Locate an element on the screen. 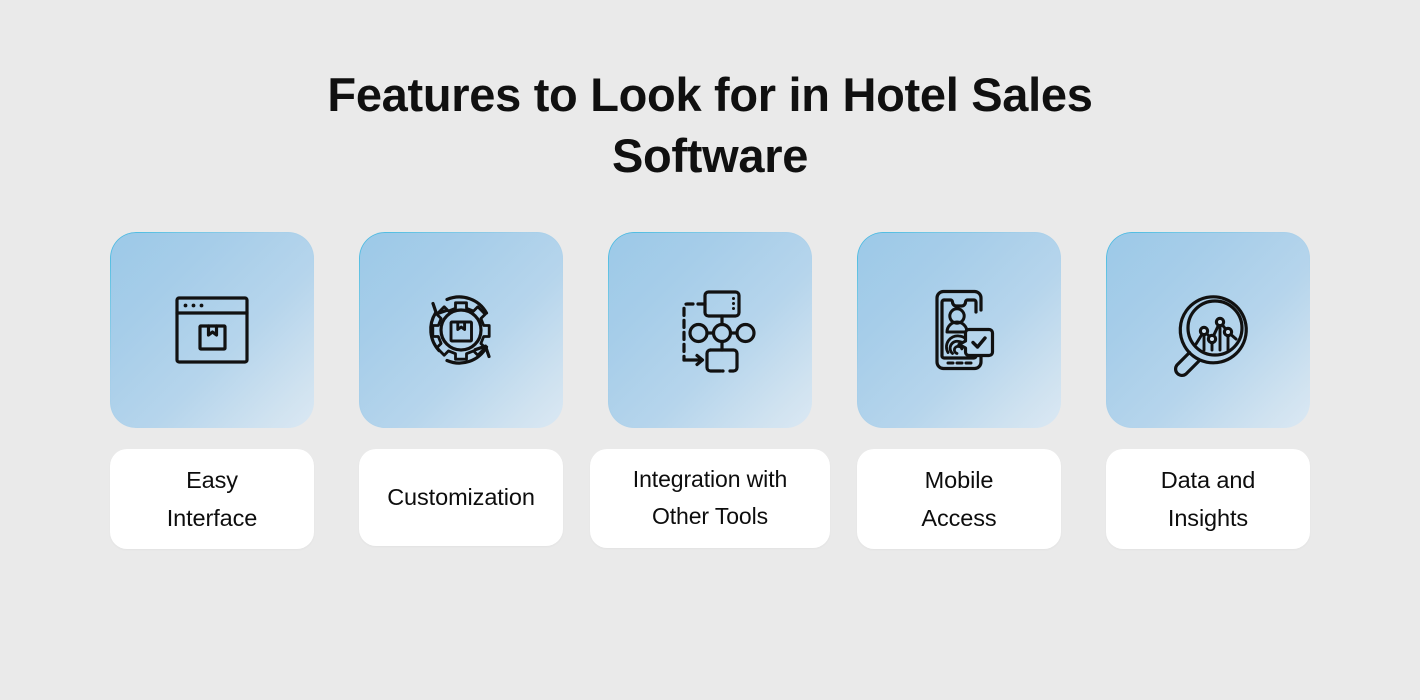 This screenshot has width=1420, height=700. icon-tile-integration-with-other-tools is located at coordinates (710, 330).